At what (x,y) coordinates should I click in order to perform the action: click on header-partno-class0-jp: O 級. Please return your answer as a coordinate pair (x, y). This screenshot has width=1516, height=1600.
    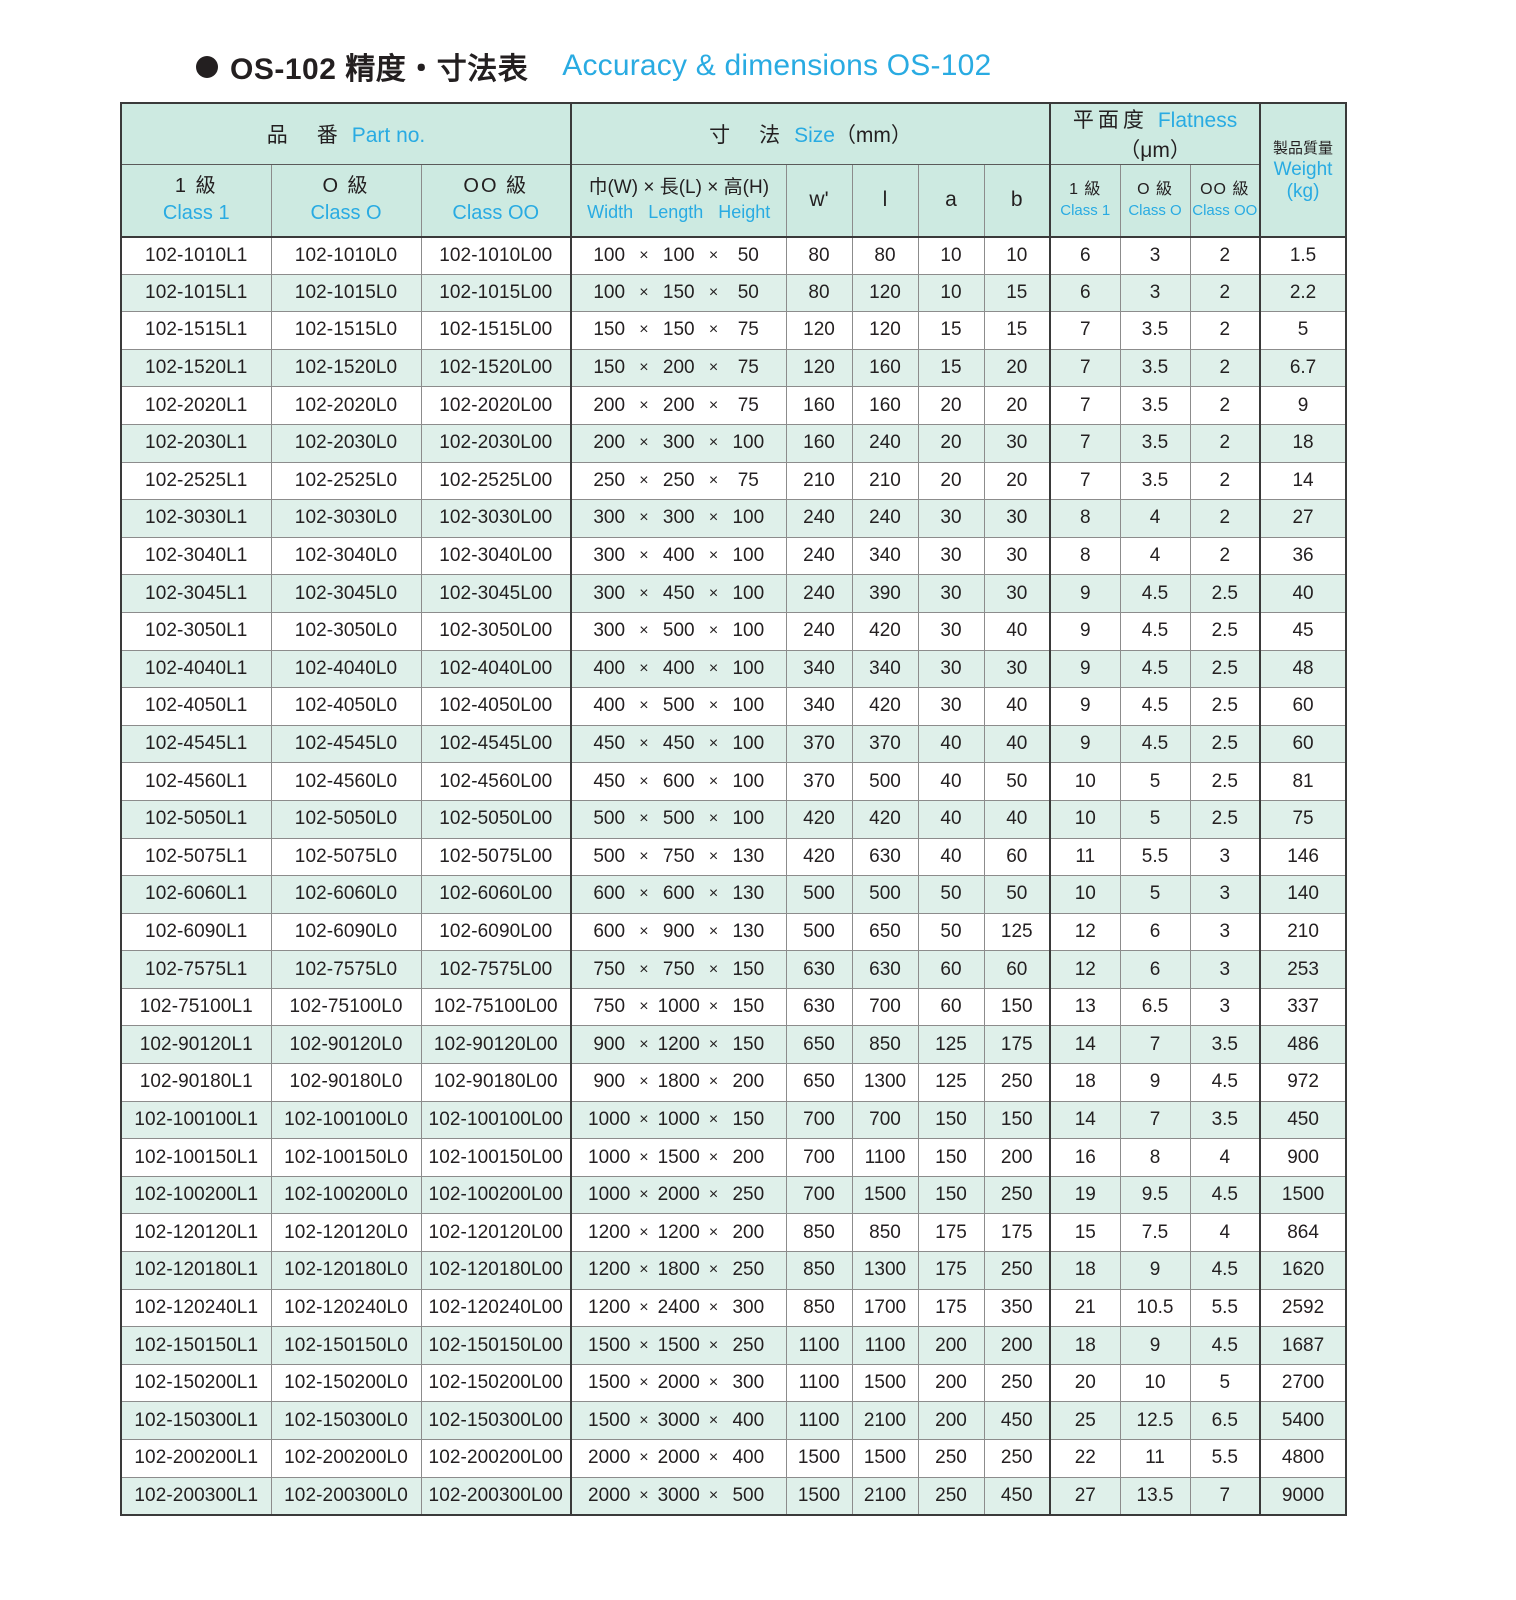
    Looking at the image, I should click on (346, 186).